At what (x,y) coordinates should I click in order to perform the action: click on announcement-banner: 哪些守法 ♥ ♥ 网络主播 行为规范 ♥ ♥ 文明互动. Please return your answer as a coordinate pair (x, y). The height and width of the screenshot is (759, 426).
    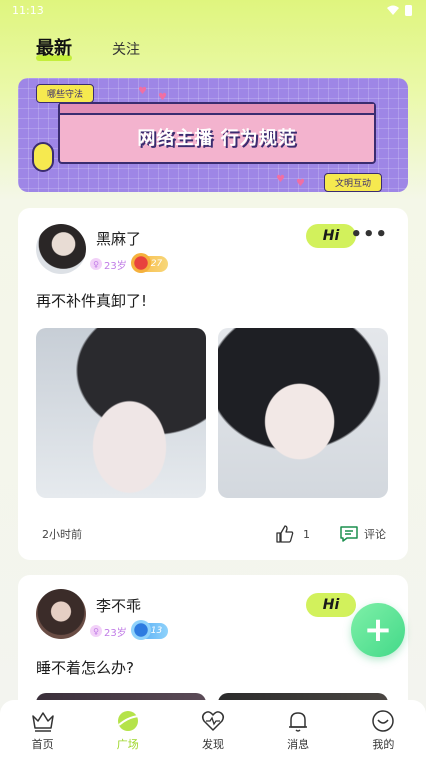
    Looking at the image, I should click on (213, 135).